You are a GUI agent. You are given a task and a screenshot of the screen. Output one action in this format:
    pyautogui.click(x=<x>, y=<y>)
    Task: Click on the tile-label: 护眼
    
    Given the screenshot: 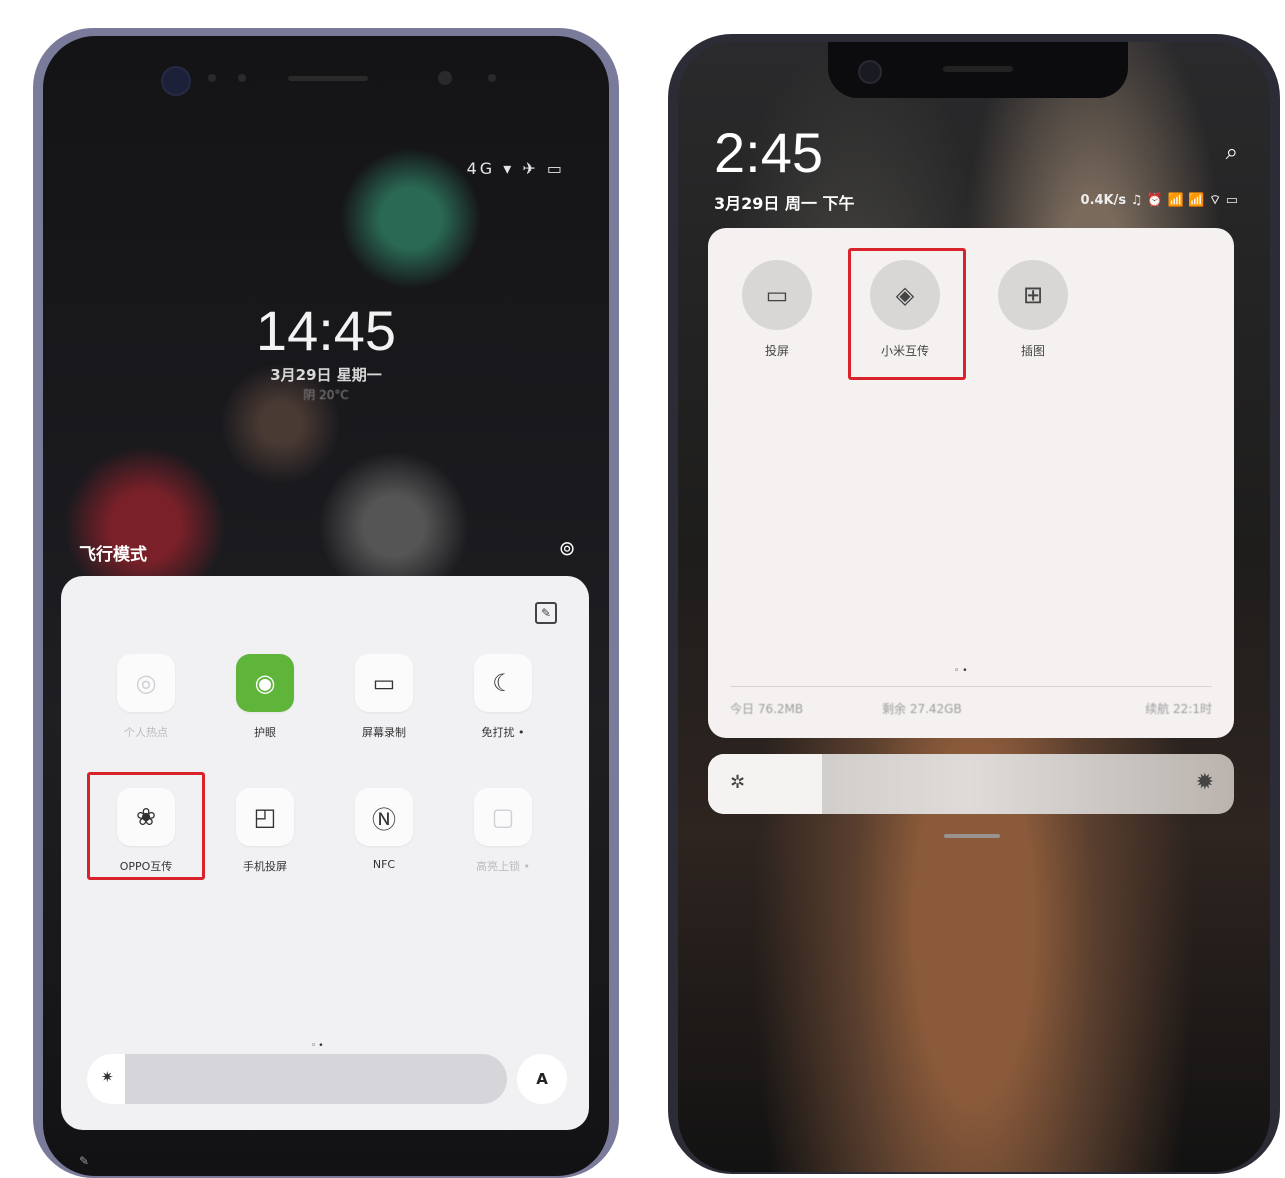 What is the action you would take?
    pyautogui.click(x=265, y=732)
    